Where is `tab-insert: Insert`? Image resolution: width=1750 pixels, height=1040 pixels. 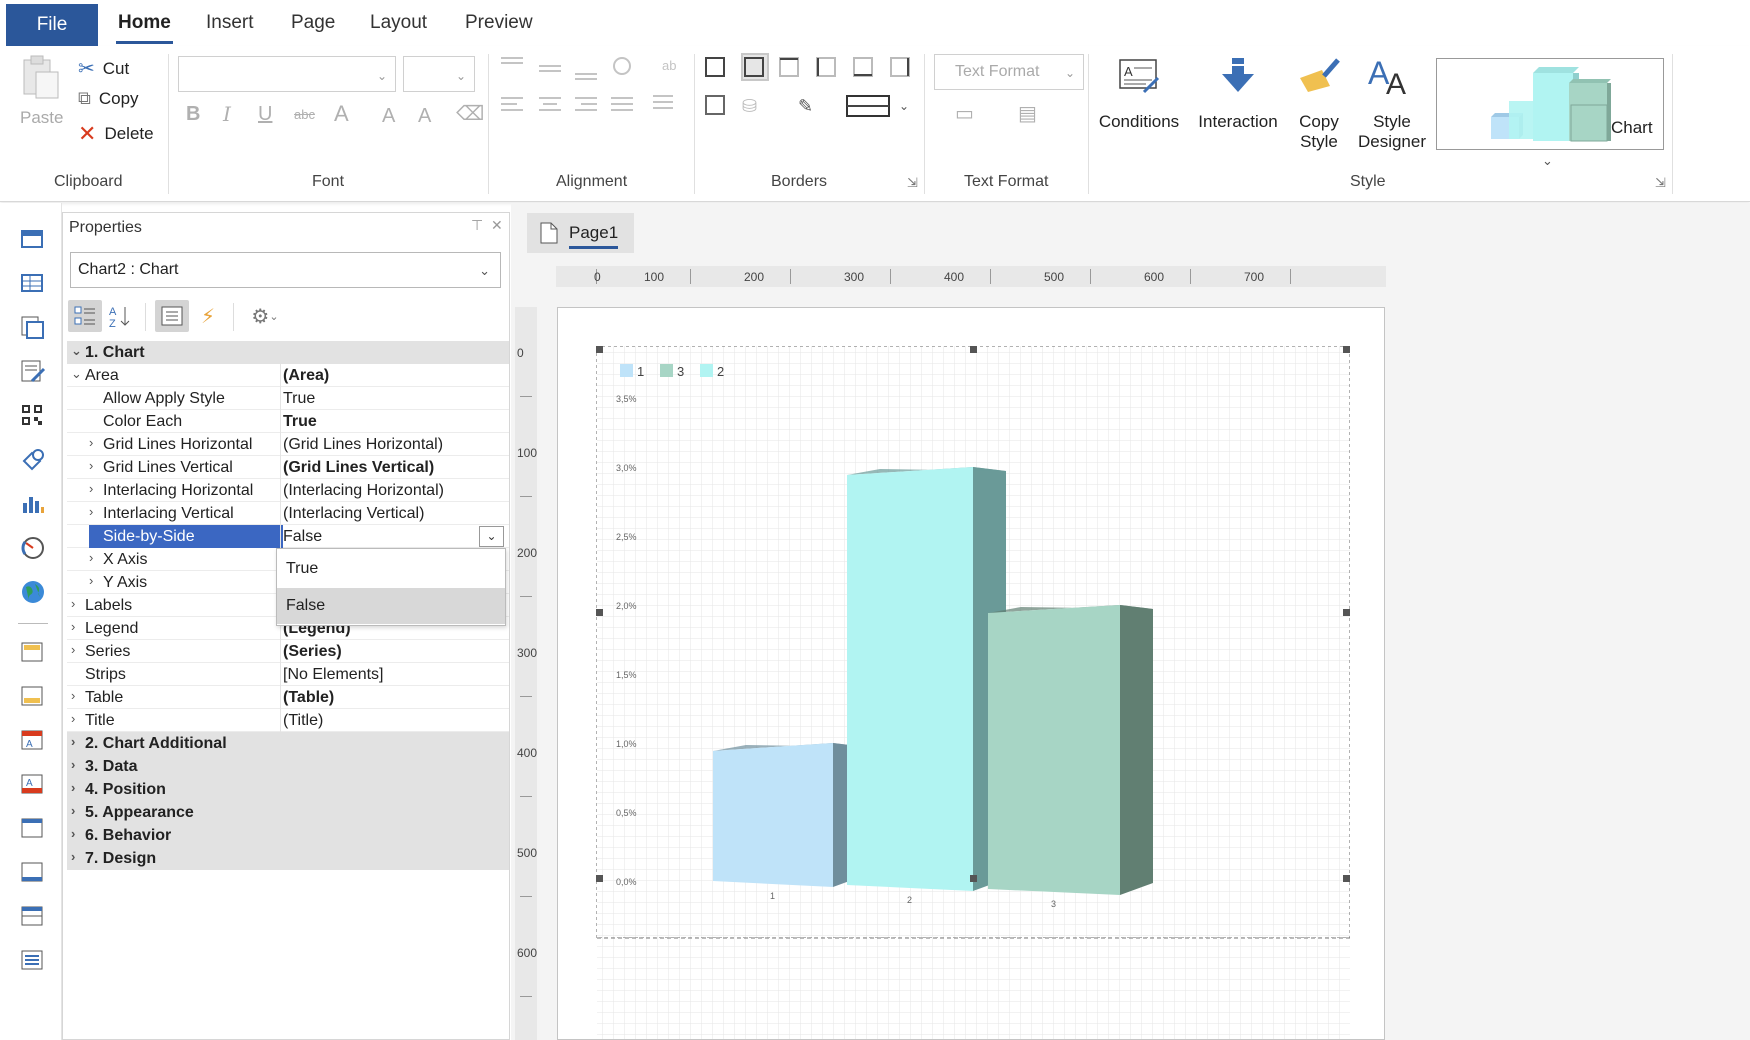
tab-insert: Insert is located at coordinates (230, 23).